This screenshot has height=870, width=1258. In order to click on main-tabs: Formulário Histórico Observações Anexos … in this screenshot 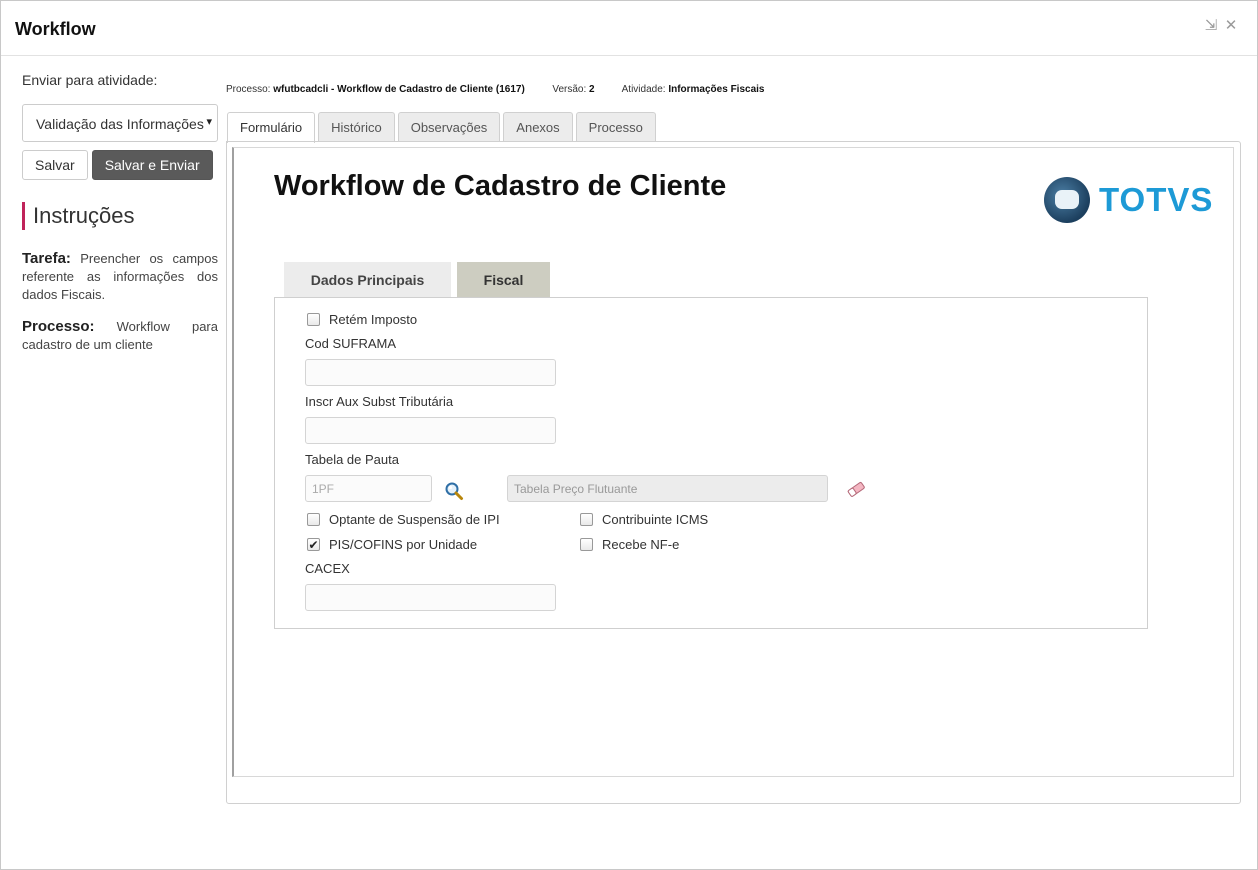, I will do `click(441, 127)`.